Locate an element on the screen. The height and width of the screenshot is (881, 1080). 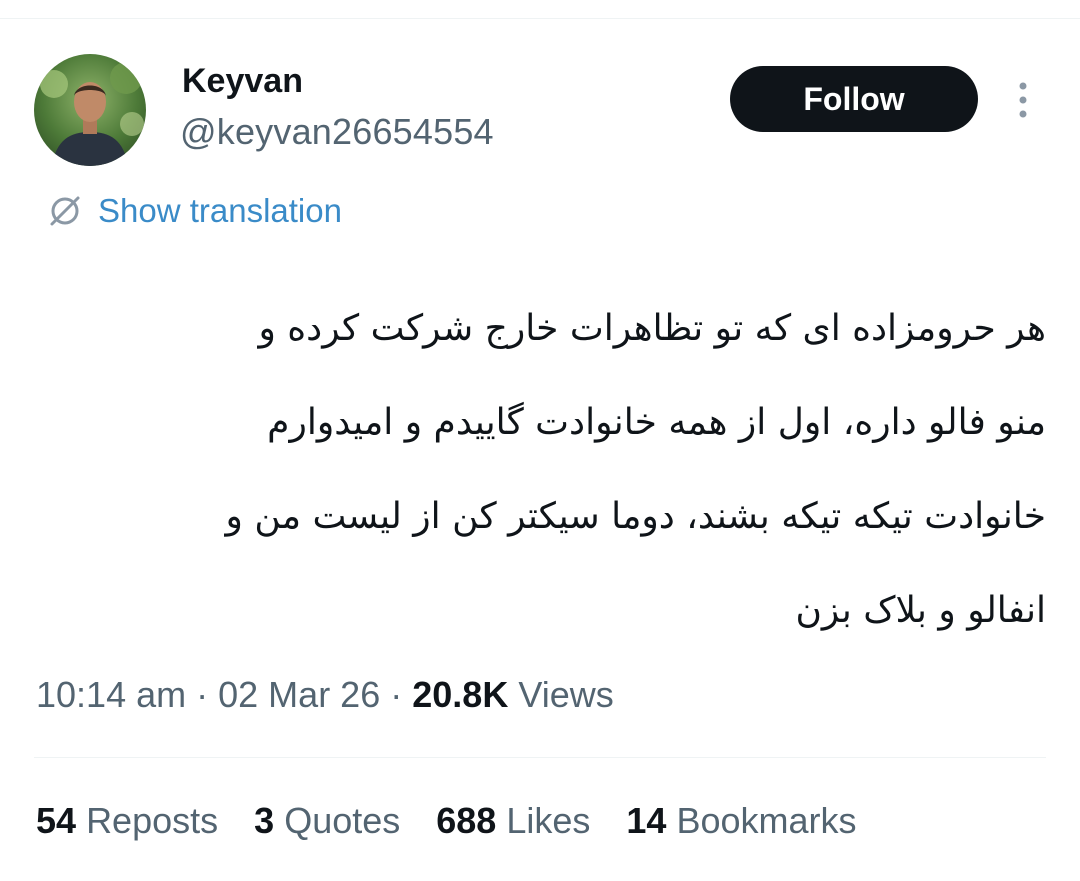
bookmarks-label: Bookmarks is located at coordinates (766, 820).